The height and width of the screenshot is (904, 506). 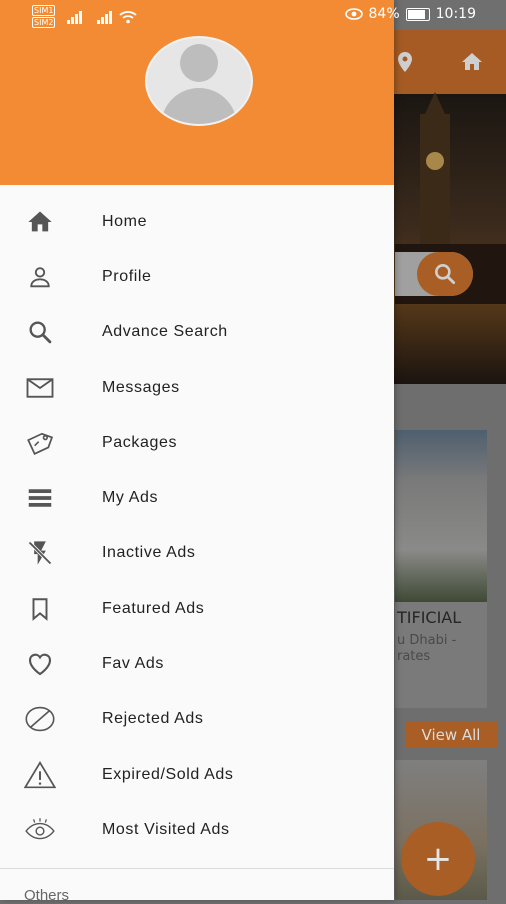 I want to click on ad-card: TIFICIAL u Dhabi - rates, so click(x=441, y=569).